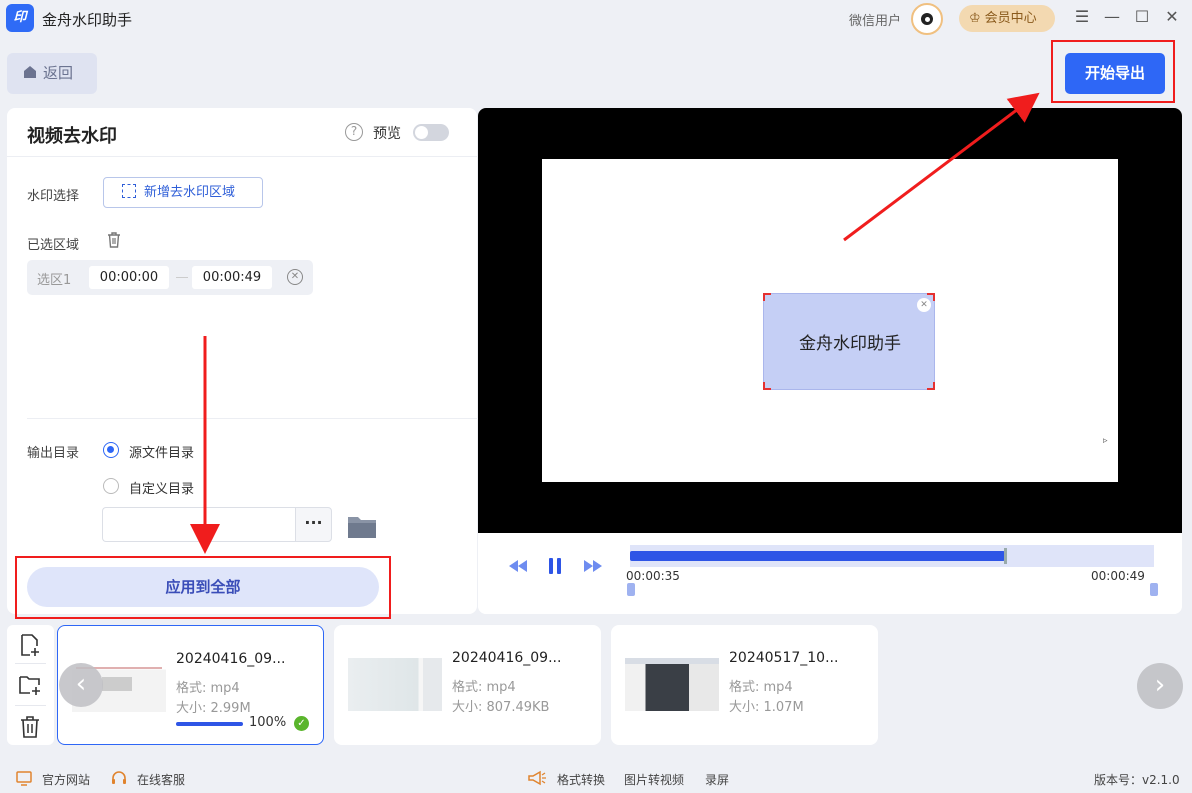 The image size is (1192, 793). I want to click on user-avatar, so click(927, 19).